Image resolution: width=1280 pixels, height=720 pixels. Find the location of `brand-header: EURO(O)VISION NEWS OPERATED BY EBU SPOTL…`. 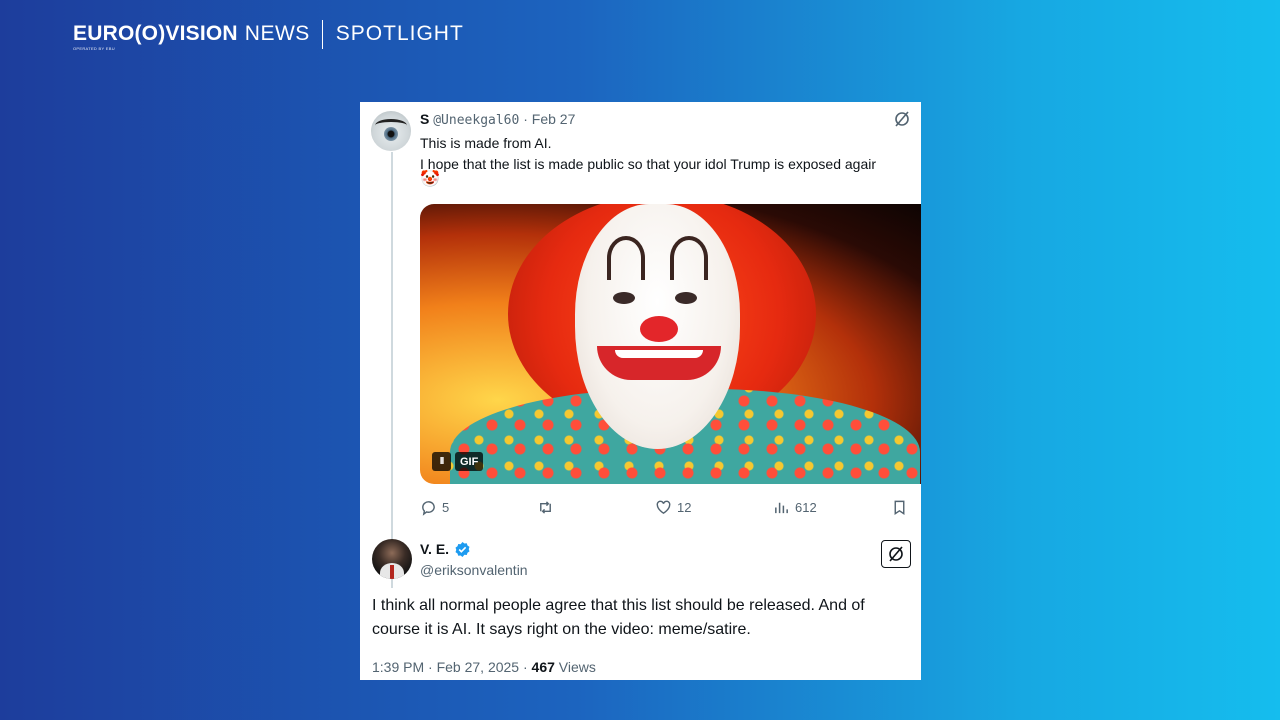

brand-header: EURO(O)VISION NEWS OPERATED BY EBU SPOTL… is located at coordinates (268, 35).